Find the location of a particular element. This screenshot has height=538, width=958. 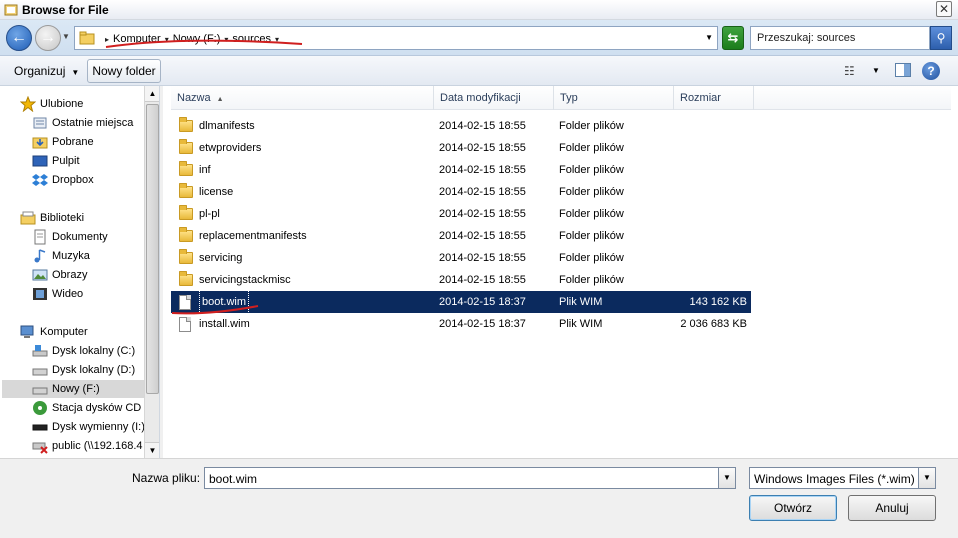

file-name: servicingstackmisc is located at coordinates (245, 280).